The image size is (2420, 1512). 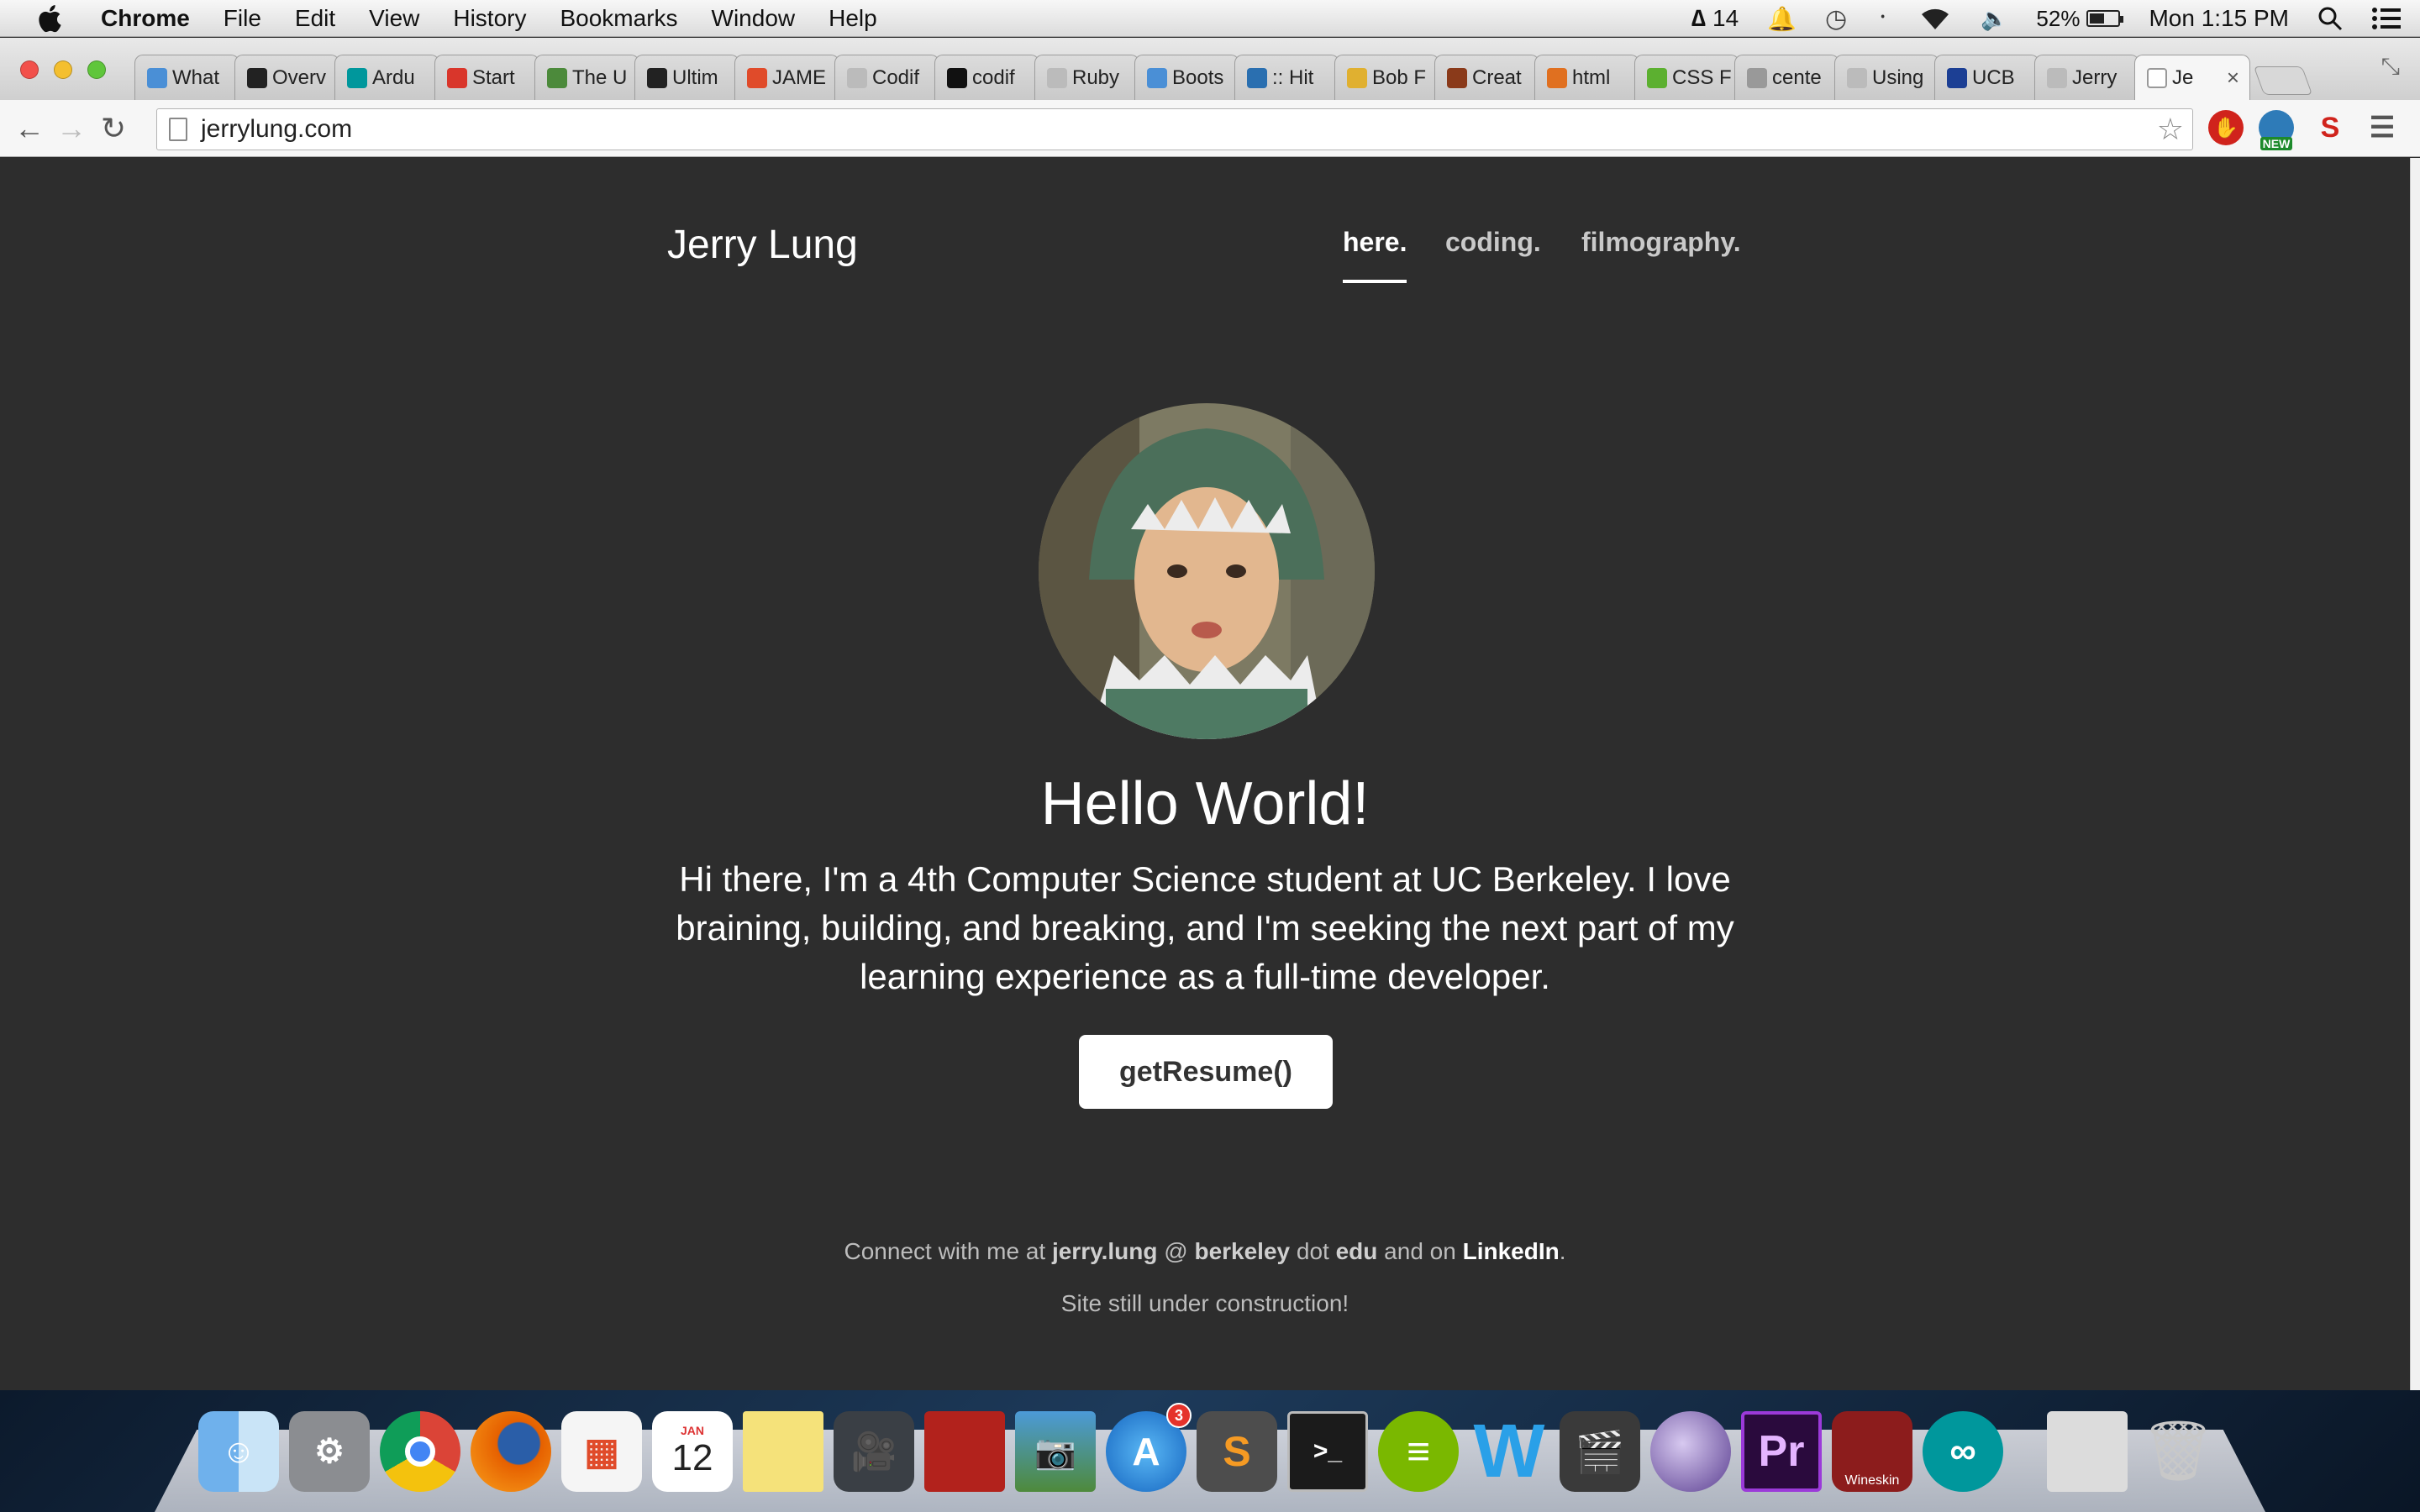 What do you see at coordinates (601, 1451) in the screenshot?
I see `launchpad-icon: ▦` at bounding box center [601, 1451].